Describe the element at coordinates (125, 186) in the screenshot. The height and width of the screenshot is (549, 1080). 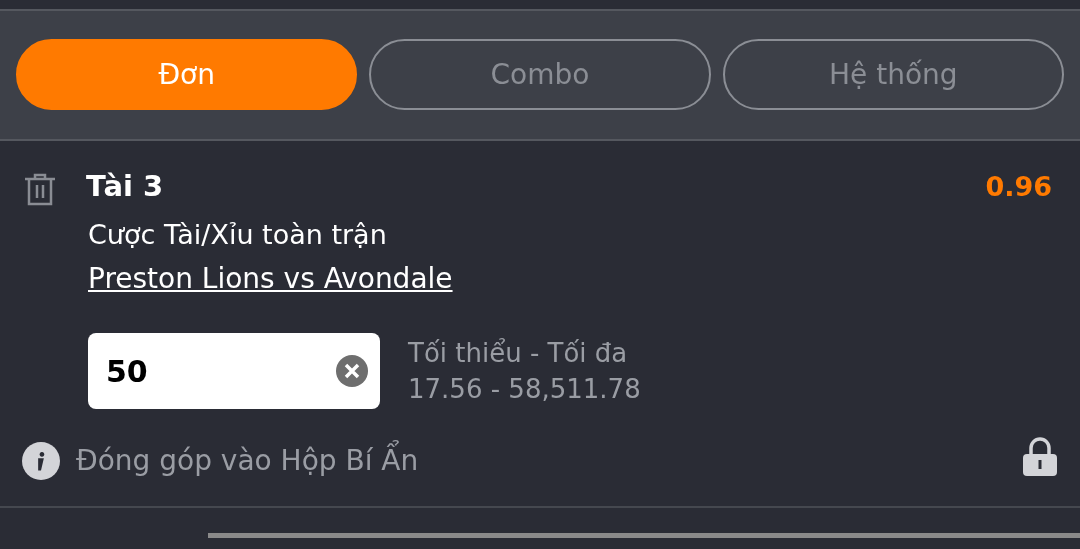
I see `bet-selection: Tài 3` at that location.